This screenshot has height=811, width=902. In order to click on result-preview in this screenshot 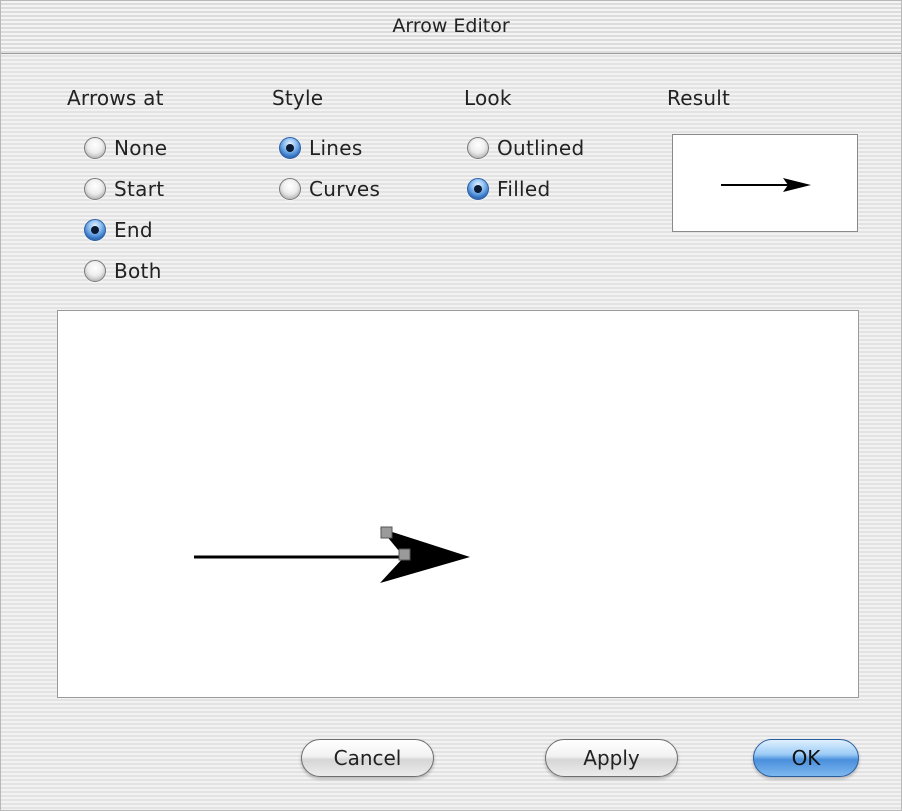, I will do `click(765, 183)`.